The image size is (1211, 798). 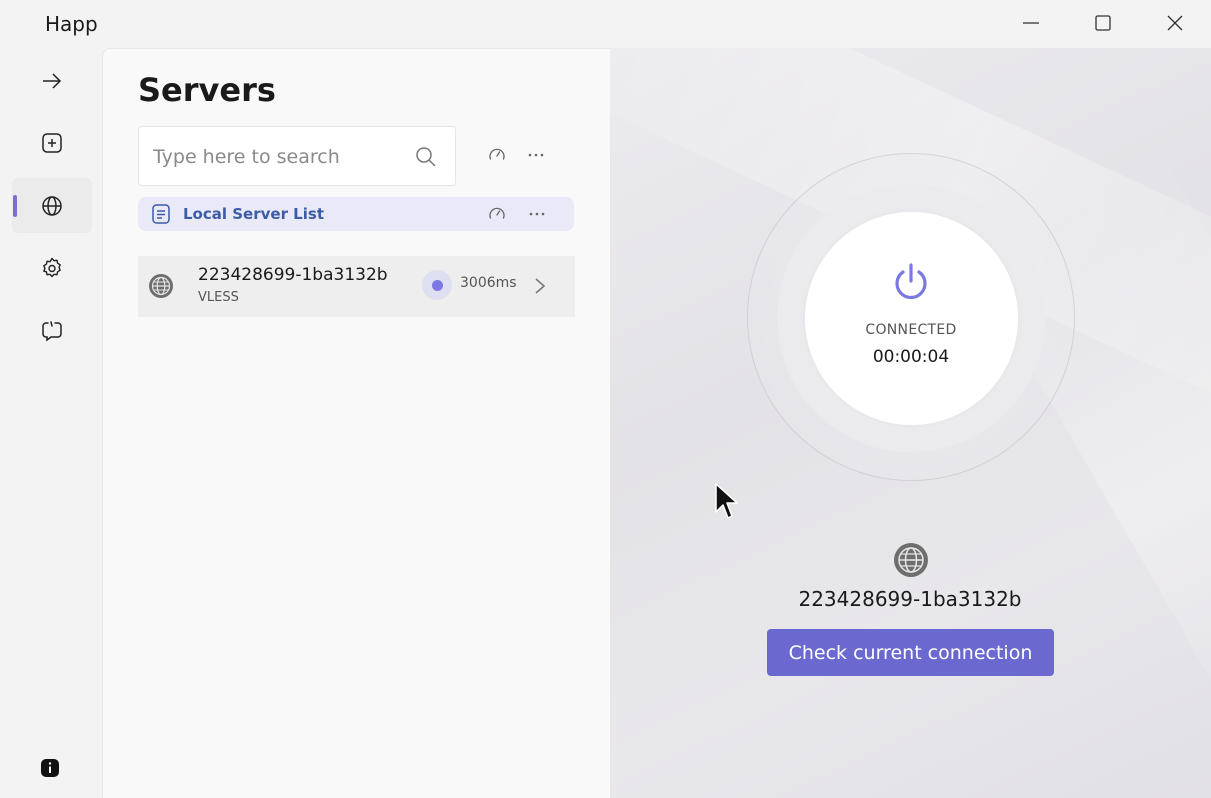 I want to click on server-list-item: 223428699-1ba3132b VLESS 3006ms, so click(x=356, y=286).